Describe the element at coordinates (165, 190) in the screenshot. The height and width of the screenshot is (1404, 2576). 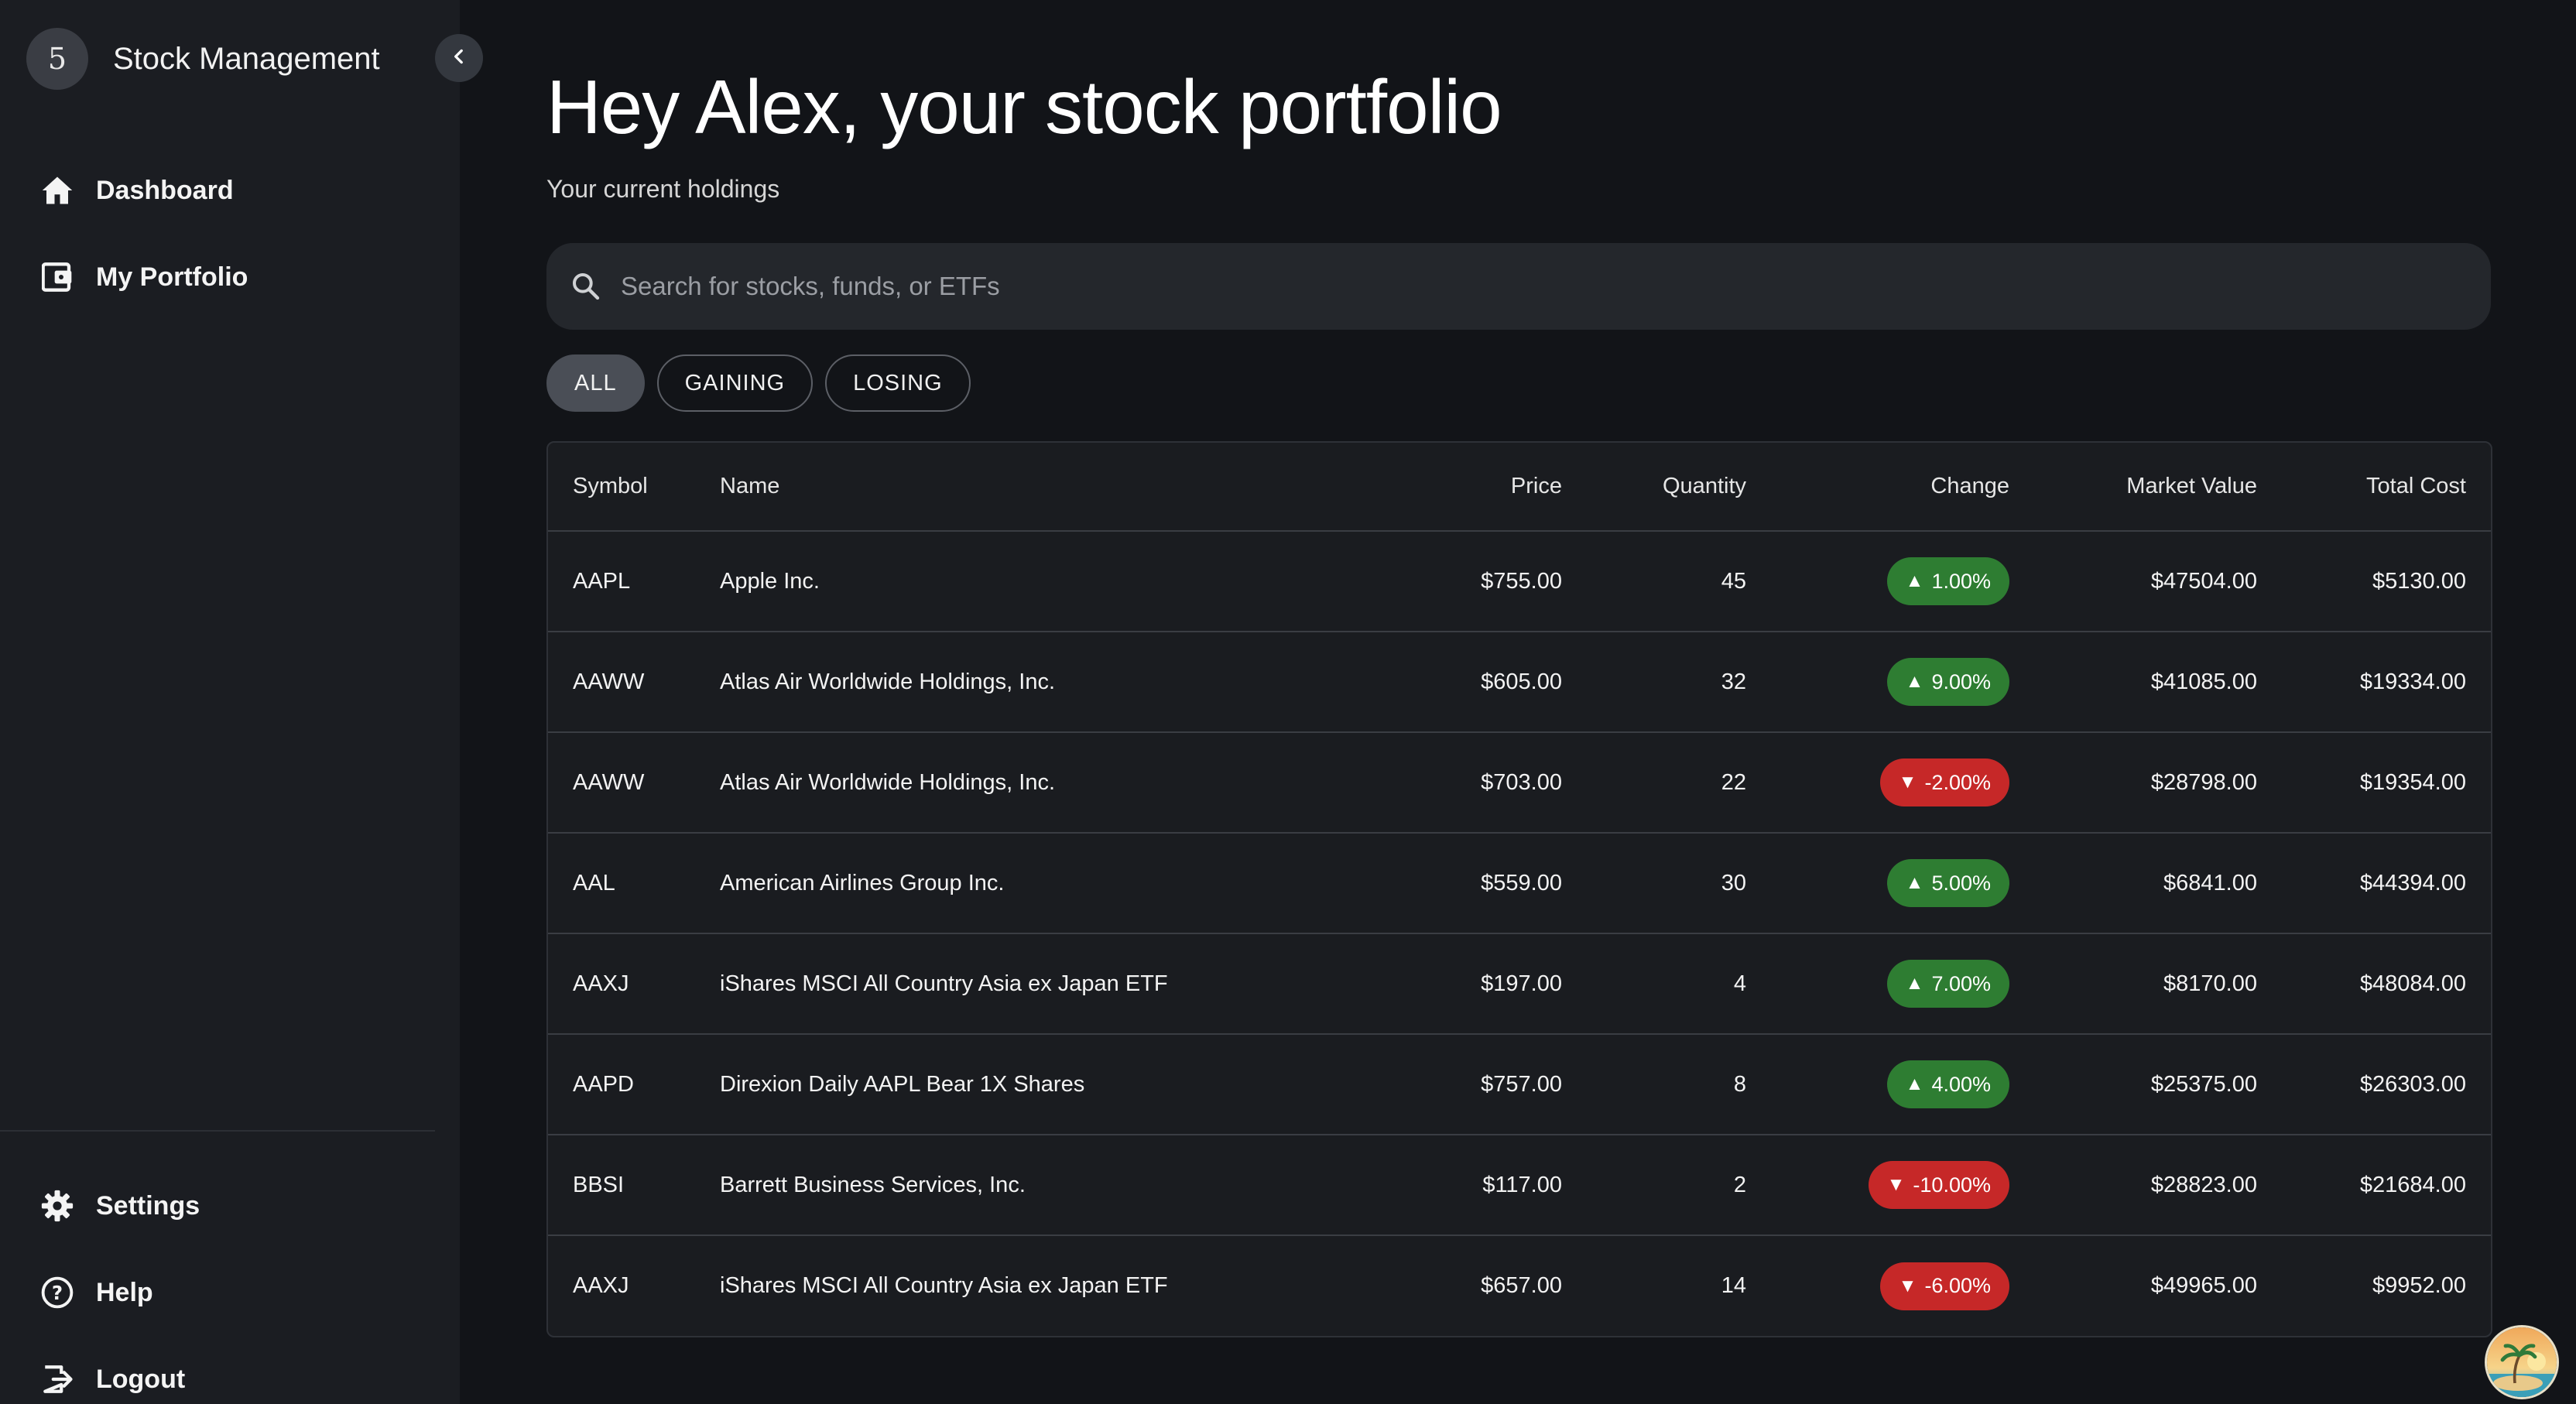
I see `nav-label-dashboard: Dashboard` at that location.